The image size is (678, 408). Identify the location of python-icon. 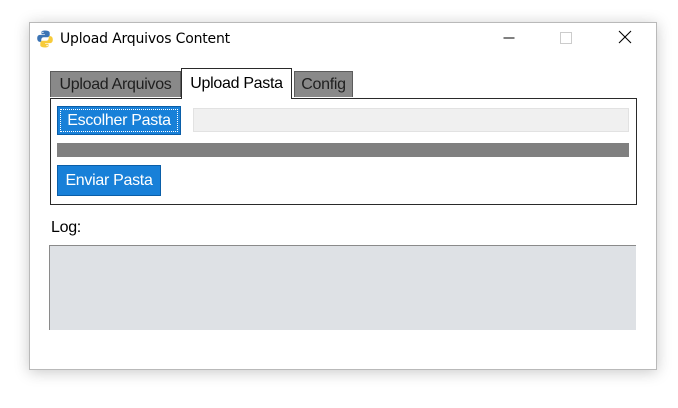
(45, 39).